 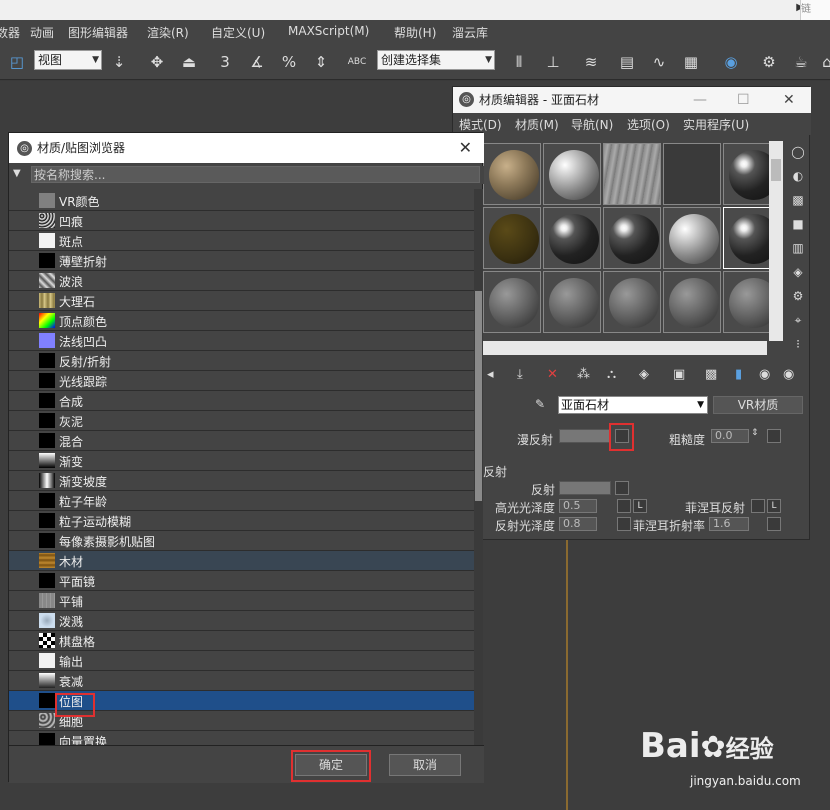 What do you see at coordinates (98, 32) in the screenshot?
I see `menu-item-graph-editors: 图形编辑器` at bounding box center [98, 32].